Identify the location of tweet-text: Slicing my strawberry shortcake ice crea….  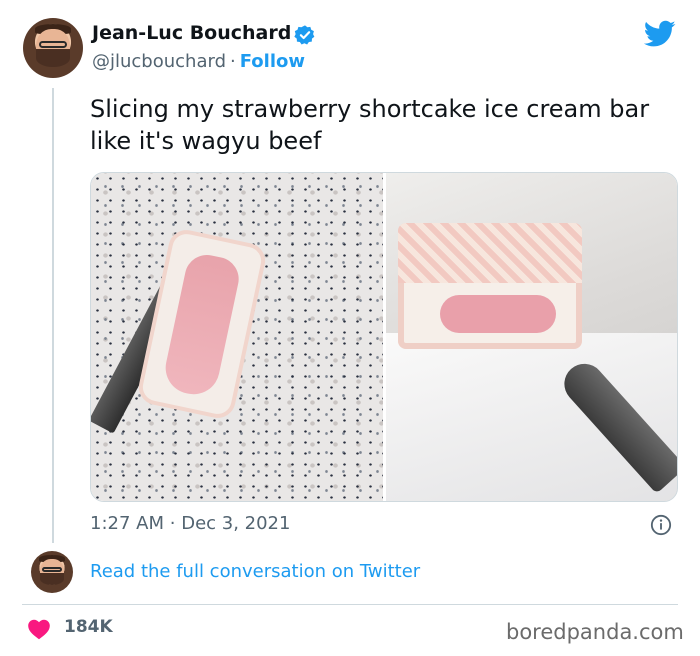
(370, 125).